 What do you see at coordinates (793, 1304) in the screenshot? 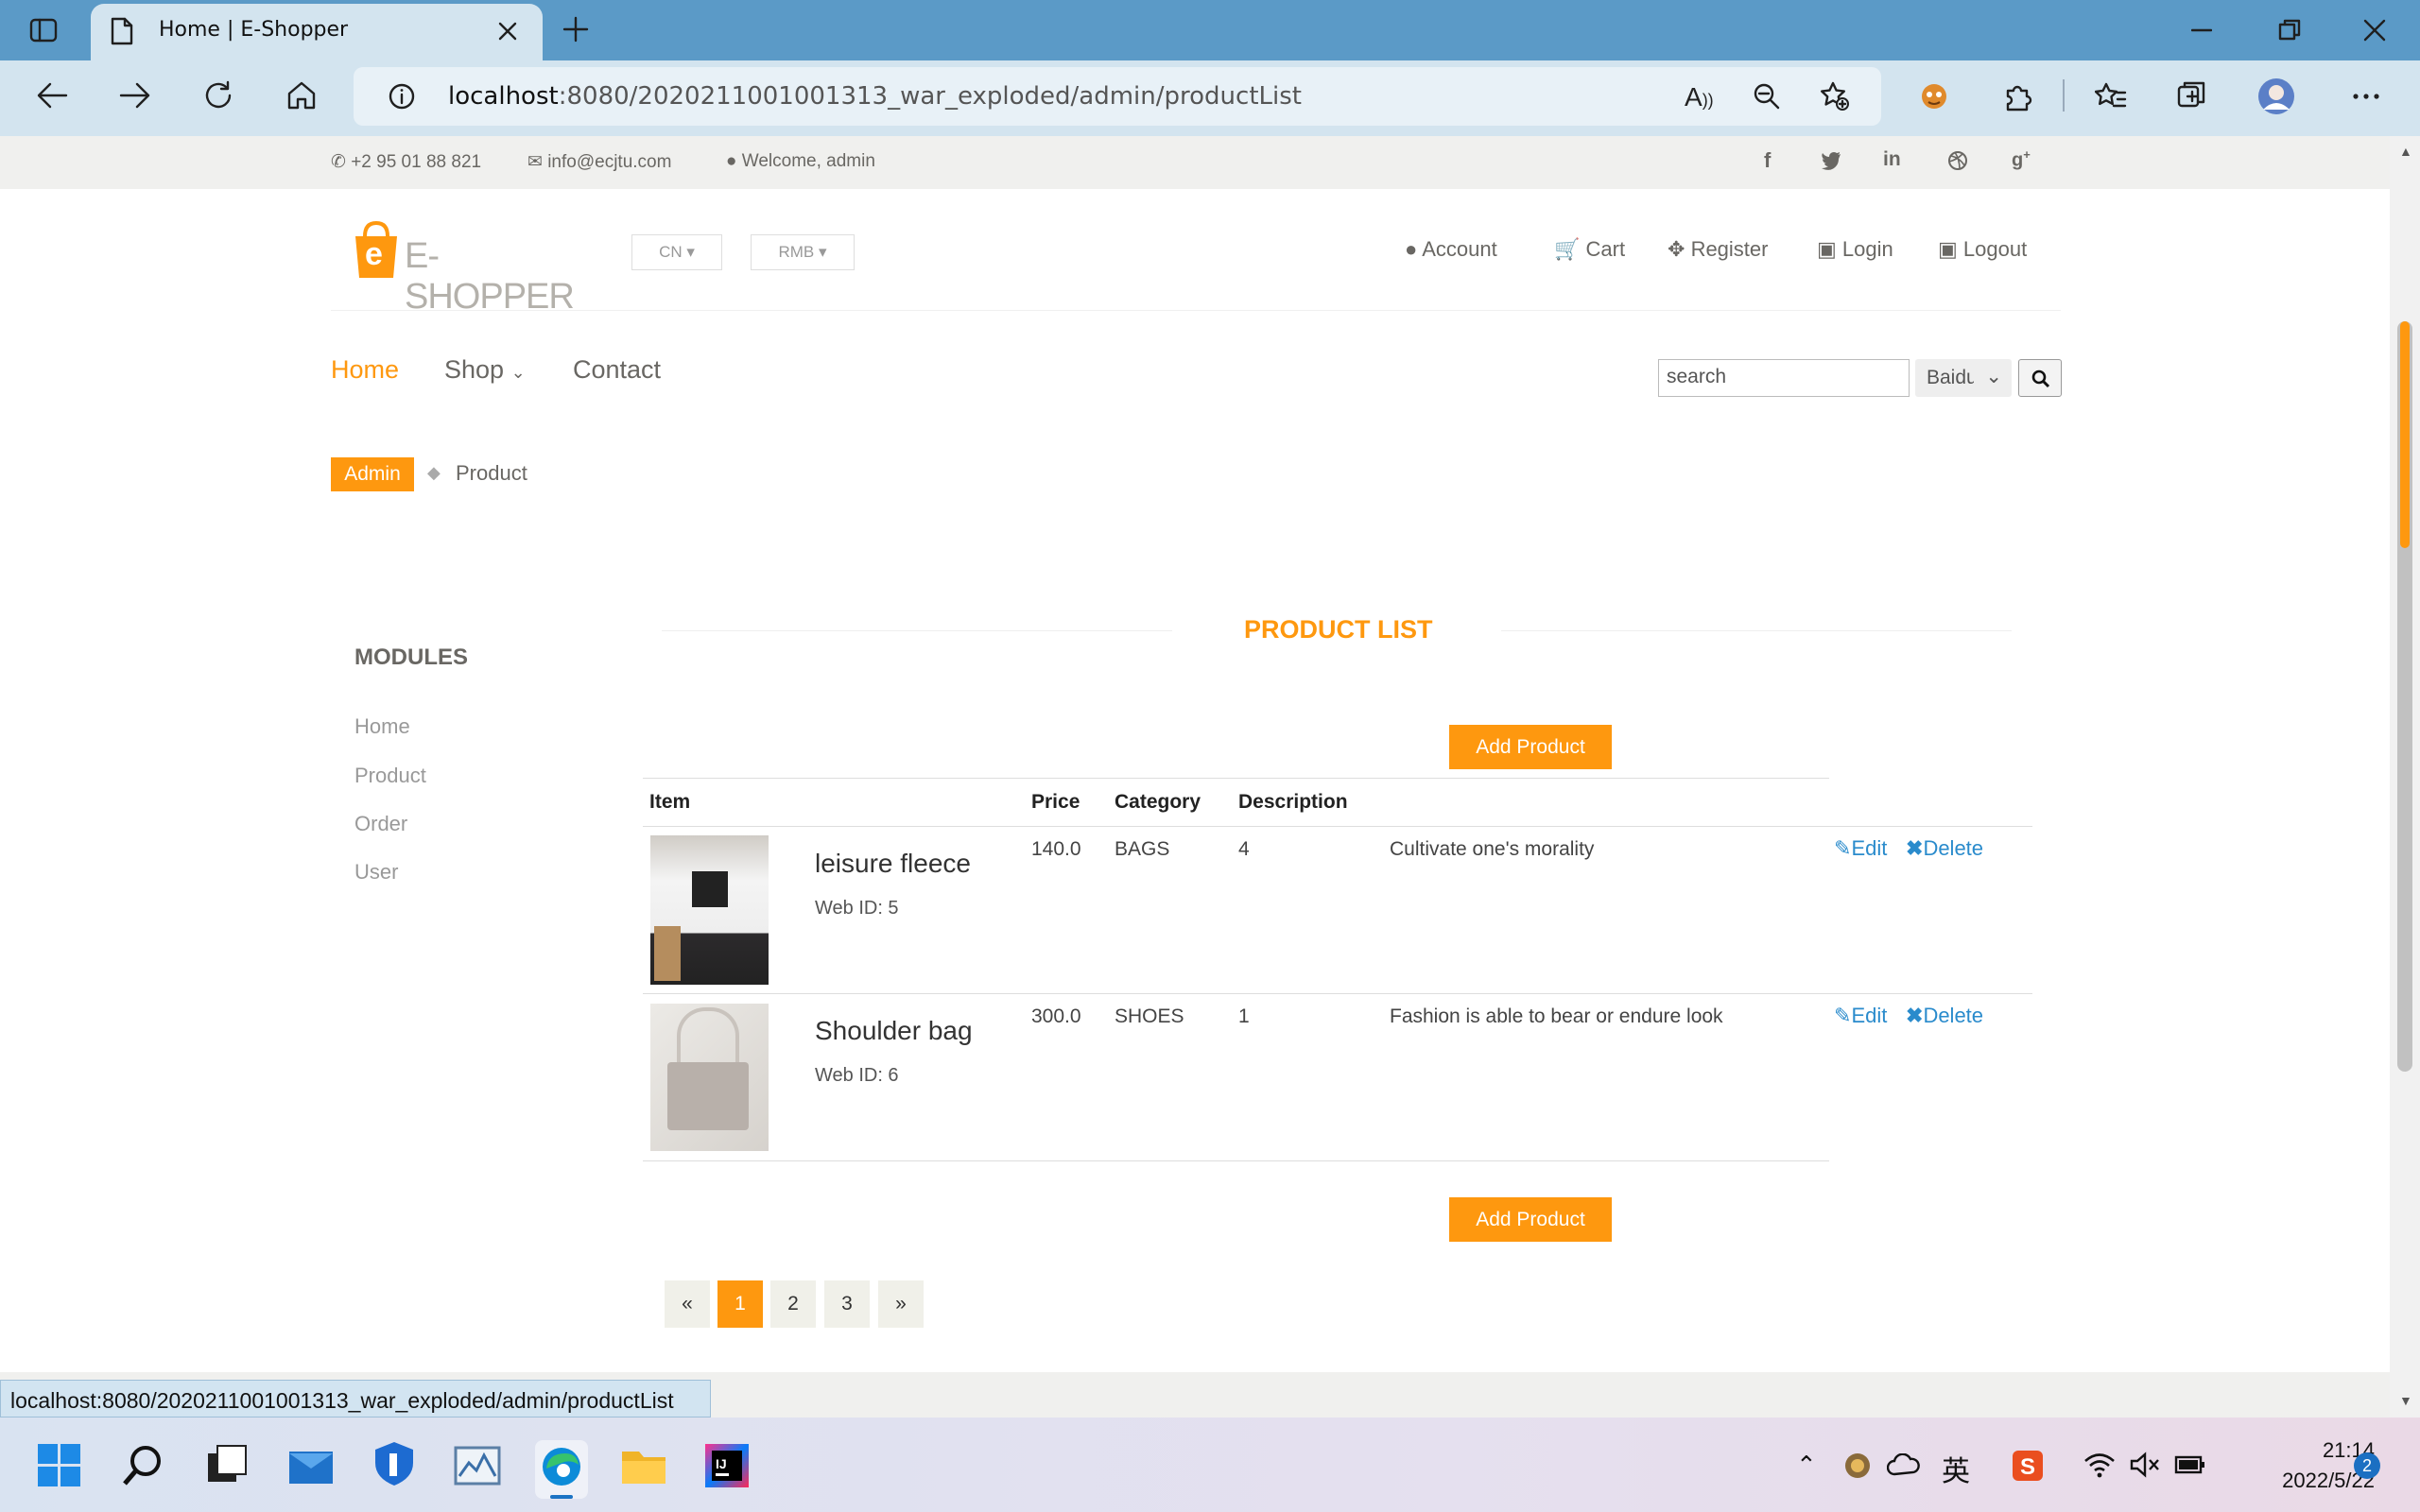
I see `page-2: 2` at bounding box center [793, 1304].